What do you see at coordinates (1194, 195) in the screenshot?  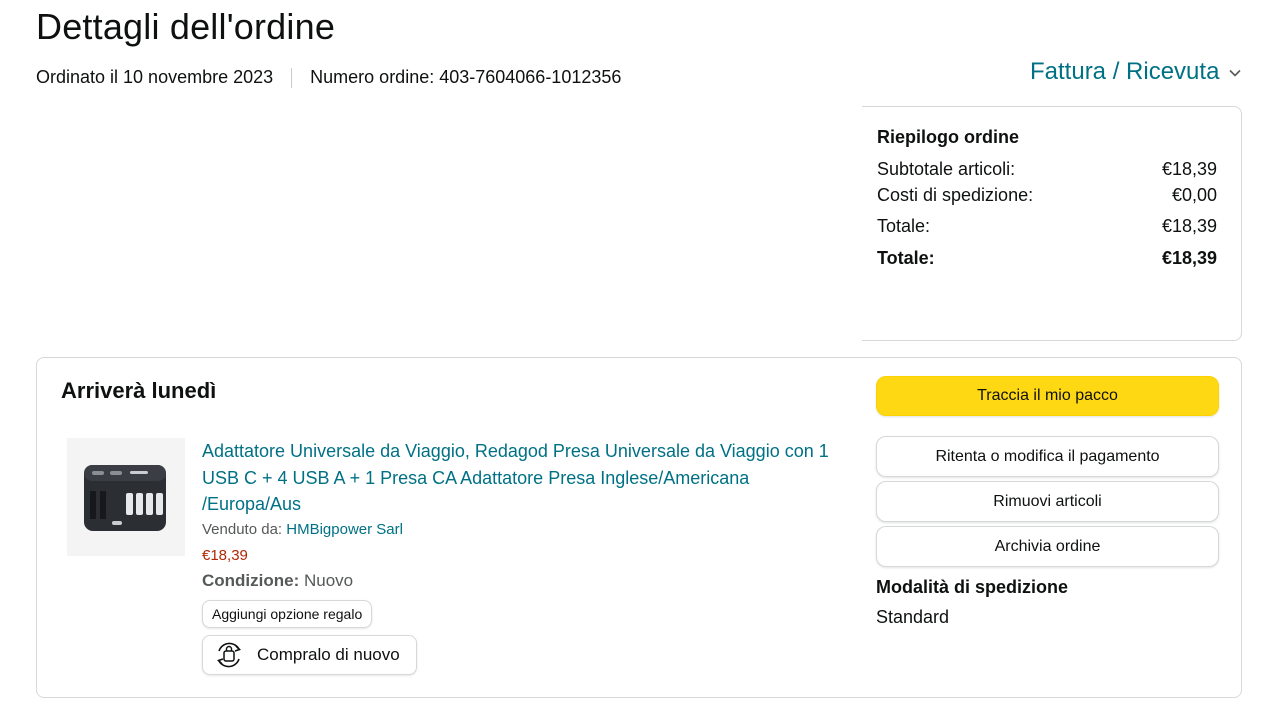 I see `summary-value: €0,00` at bounding box center [1194, 195].